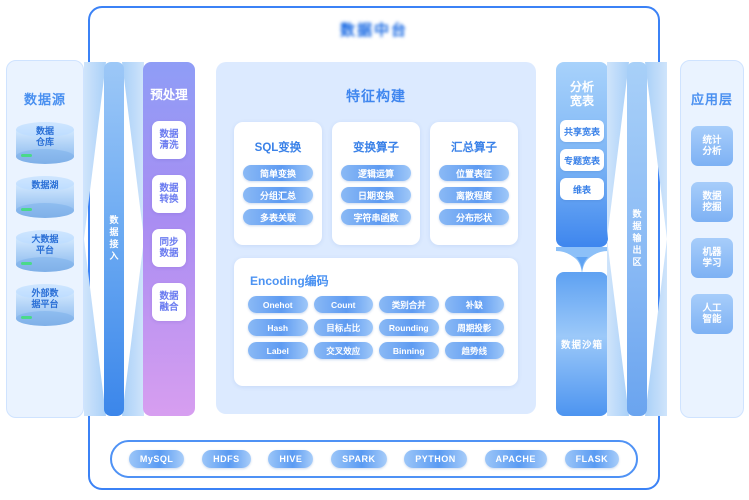 This screenshot has width=749, height=500. I want to click on preprocess-item: 数据 融合, so click(169, 302).